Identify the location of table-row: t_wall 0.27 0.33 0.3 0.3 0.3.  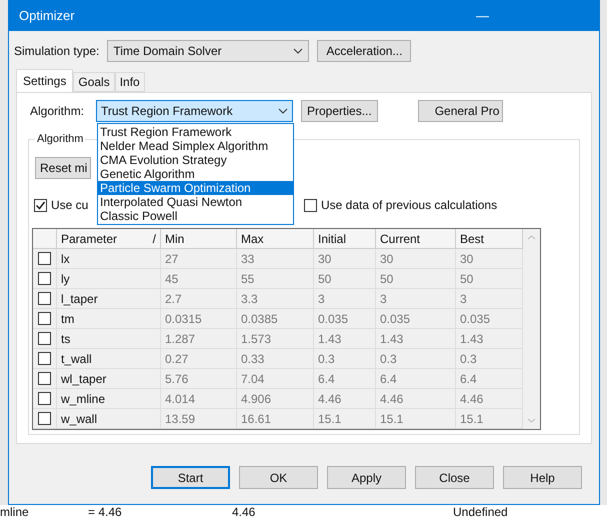
(278, 359).